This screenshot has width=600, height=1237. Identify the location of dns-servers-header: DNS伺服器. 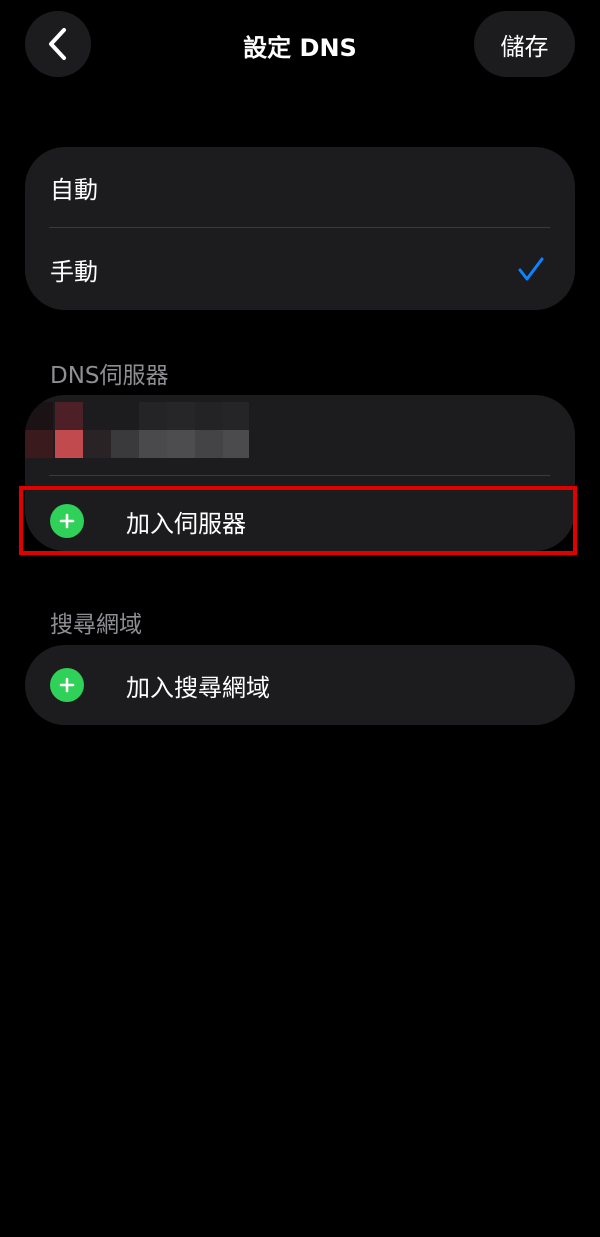
(109, 376).